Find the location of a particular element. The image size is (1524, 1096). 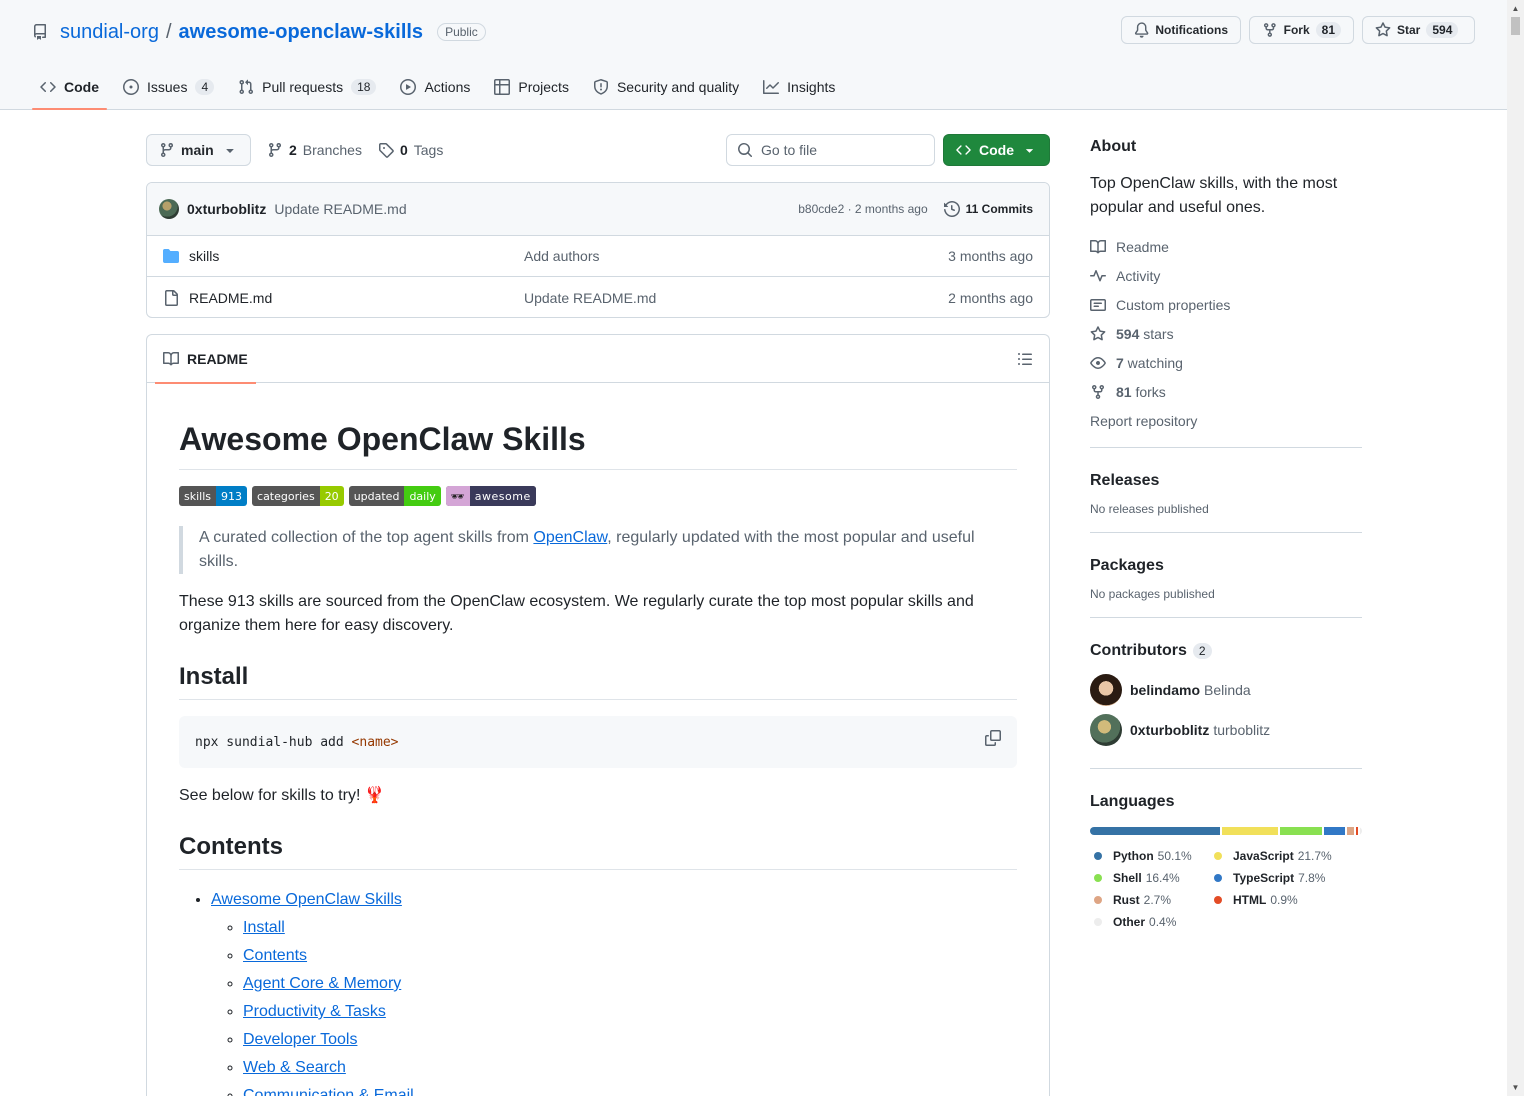

toc-link: Awesome OpenClaw Skills is located at coordinates (306, 899).